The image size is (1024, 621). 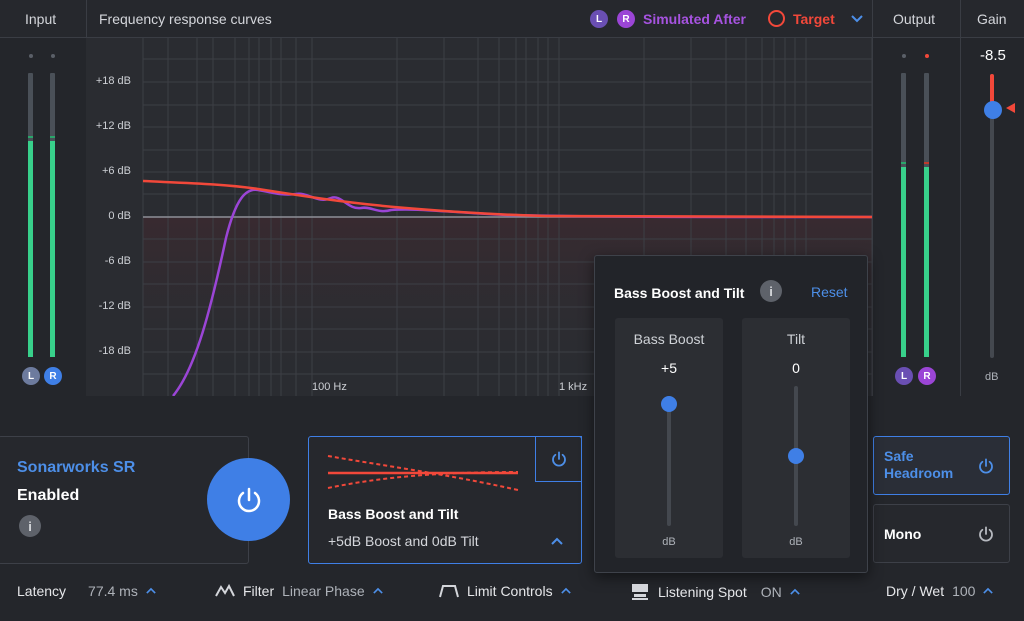 I want to click on filter-value: Linear Phase, so click(x=323, y=591).